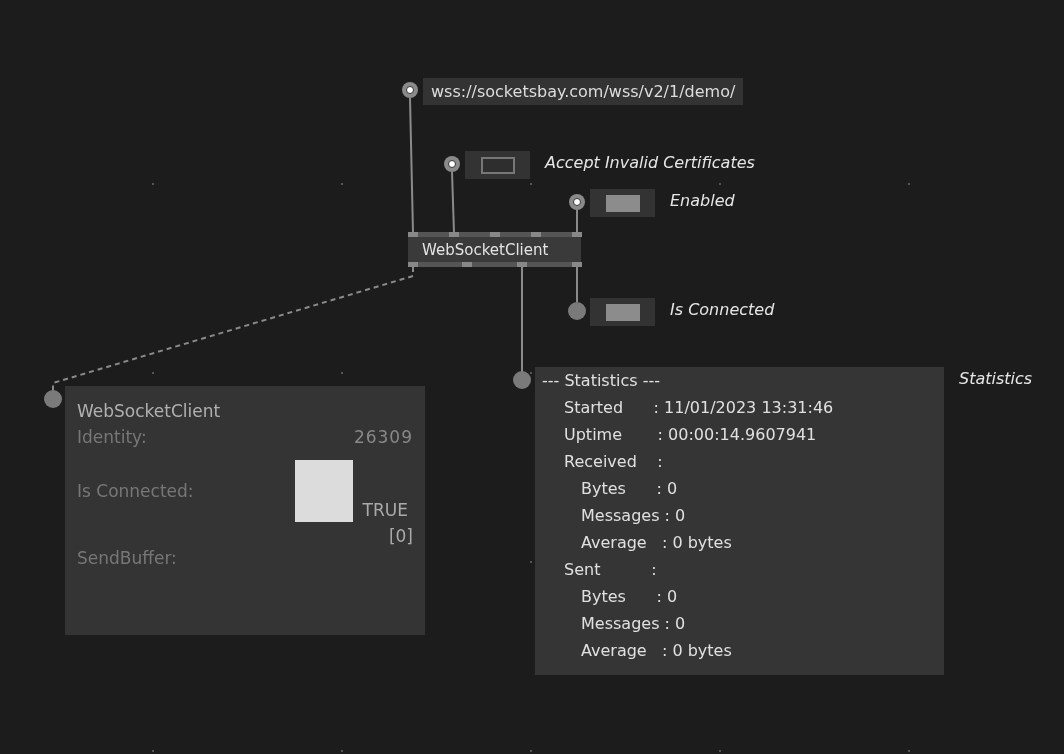  I want to click on statistics-line: Started : 11/01/2023 13:31:46, so click(699, 408).